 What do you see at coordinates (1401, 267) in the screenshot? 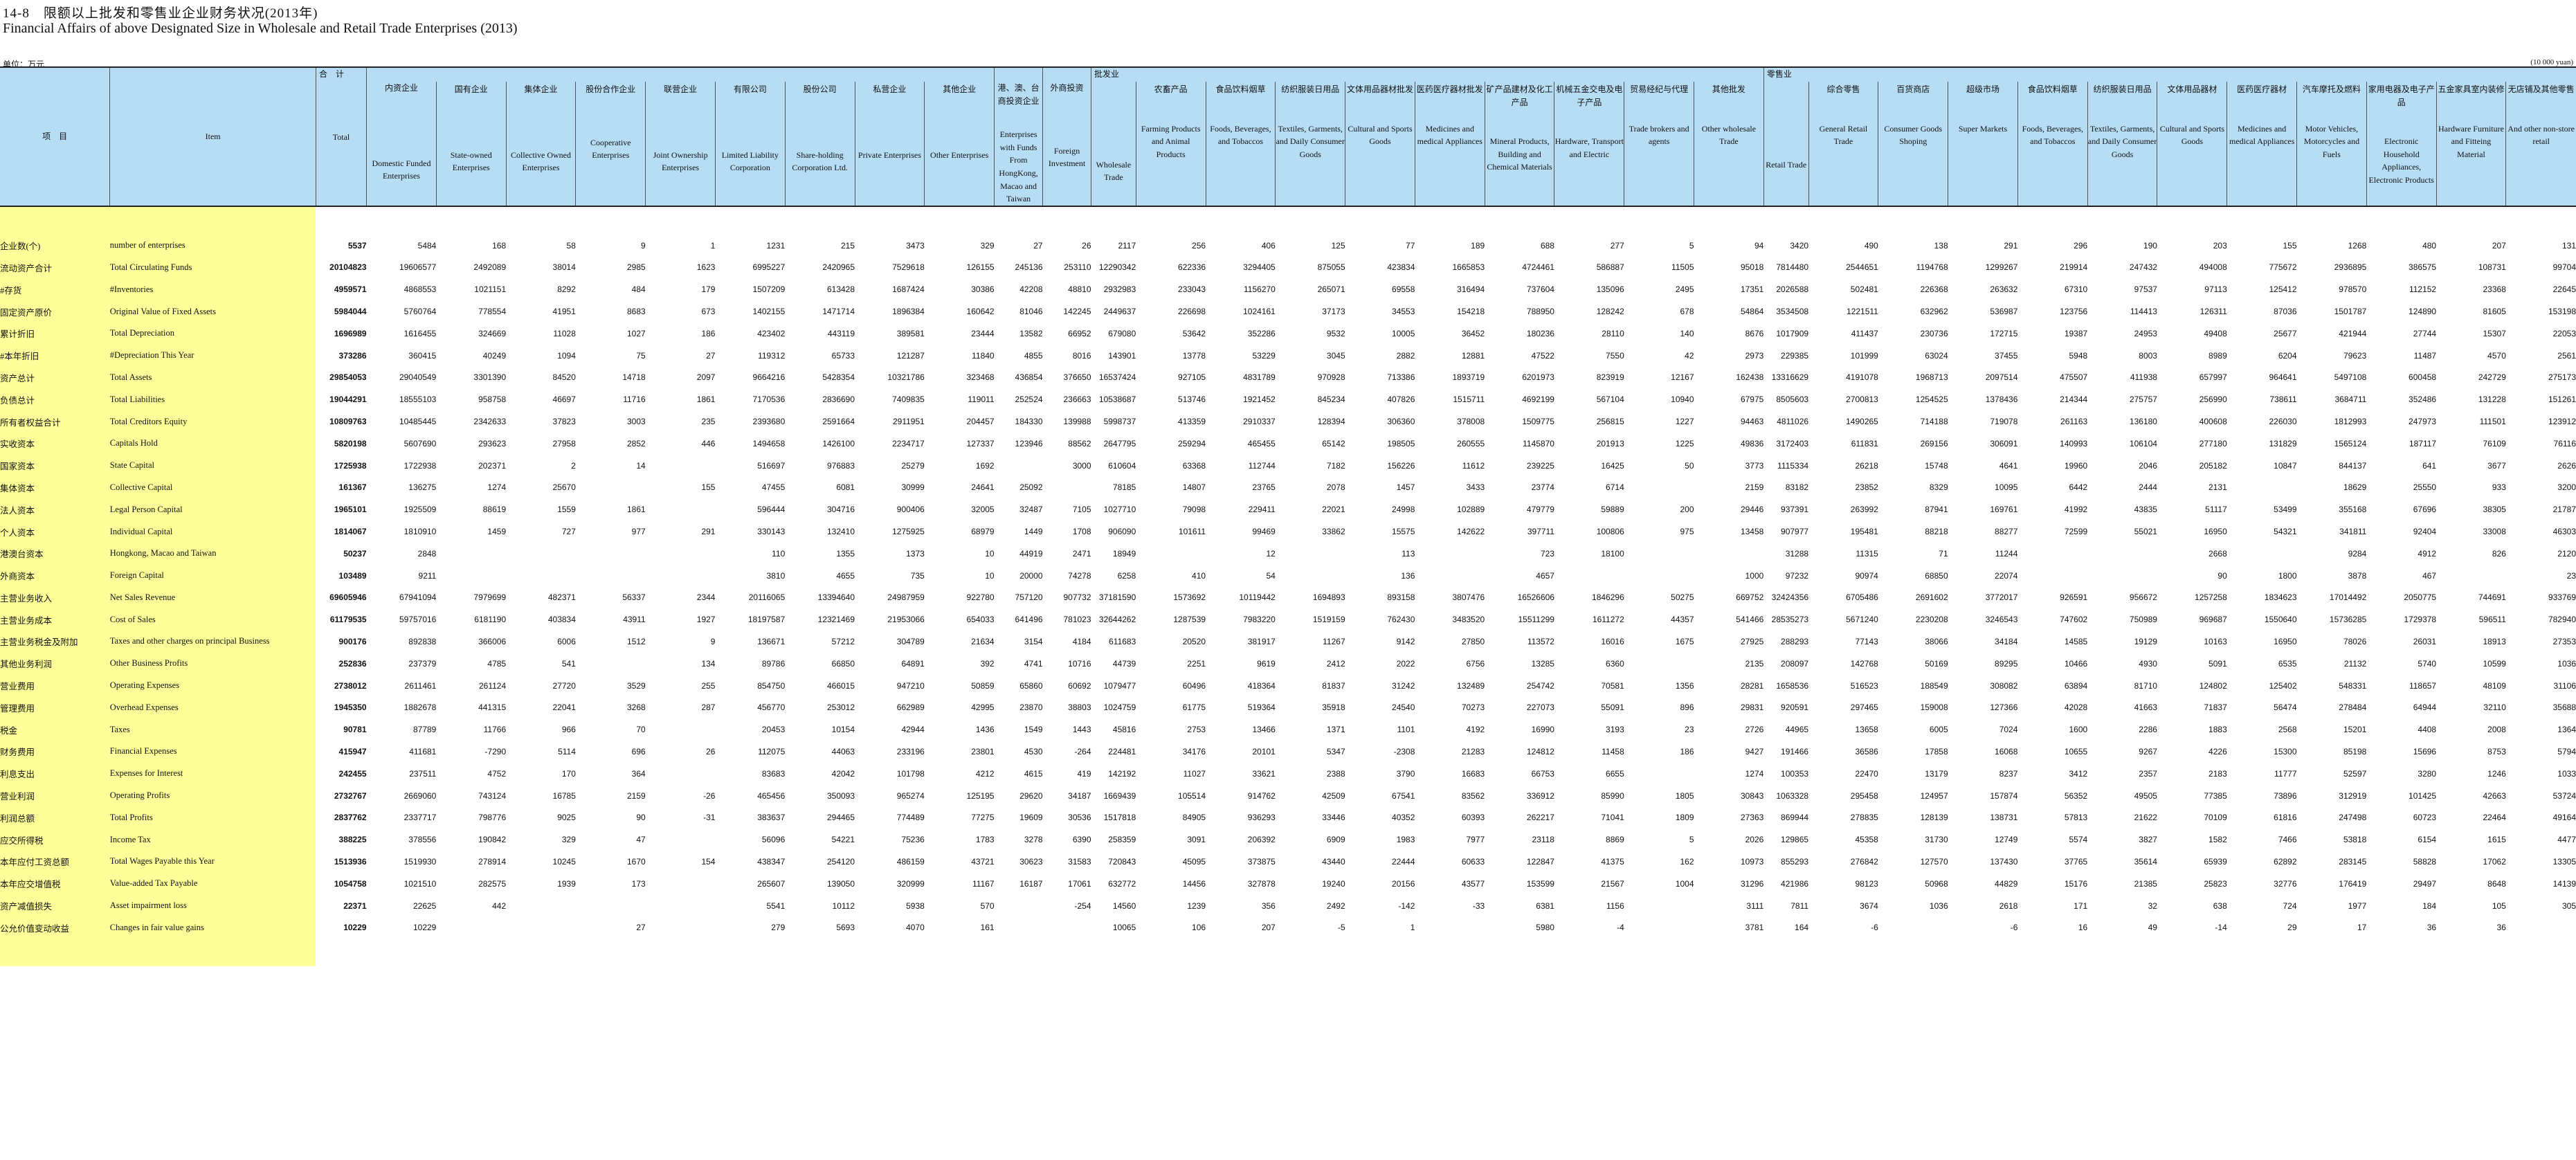
I see `table-cell: 423834` at bounding box center [1401, 267].